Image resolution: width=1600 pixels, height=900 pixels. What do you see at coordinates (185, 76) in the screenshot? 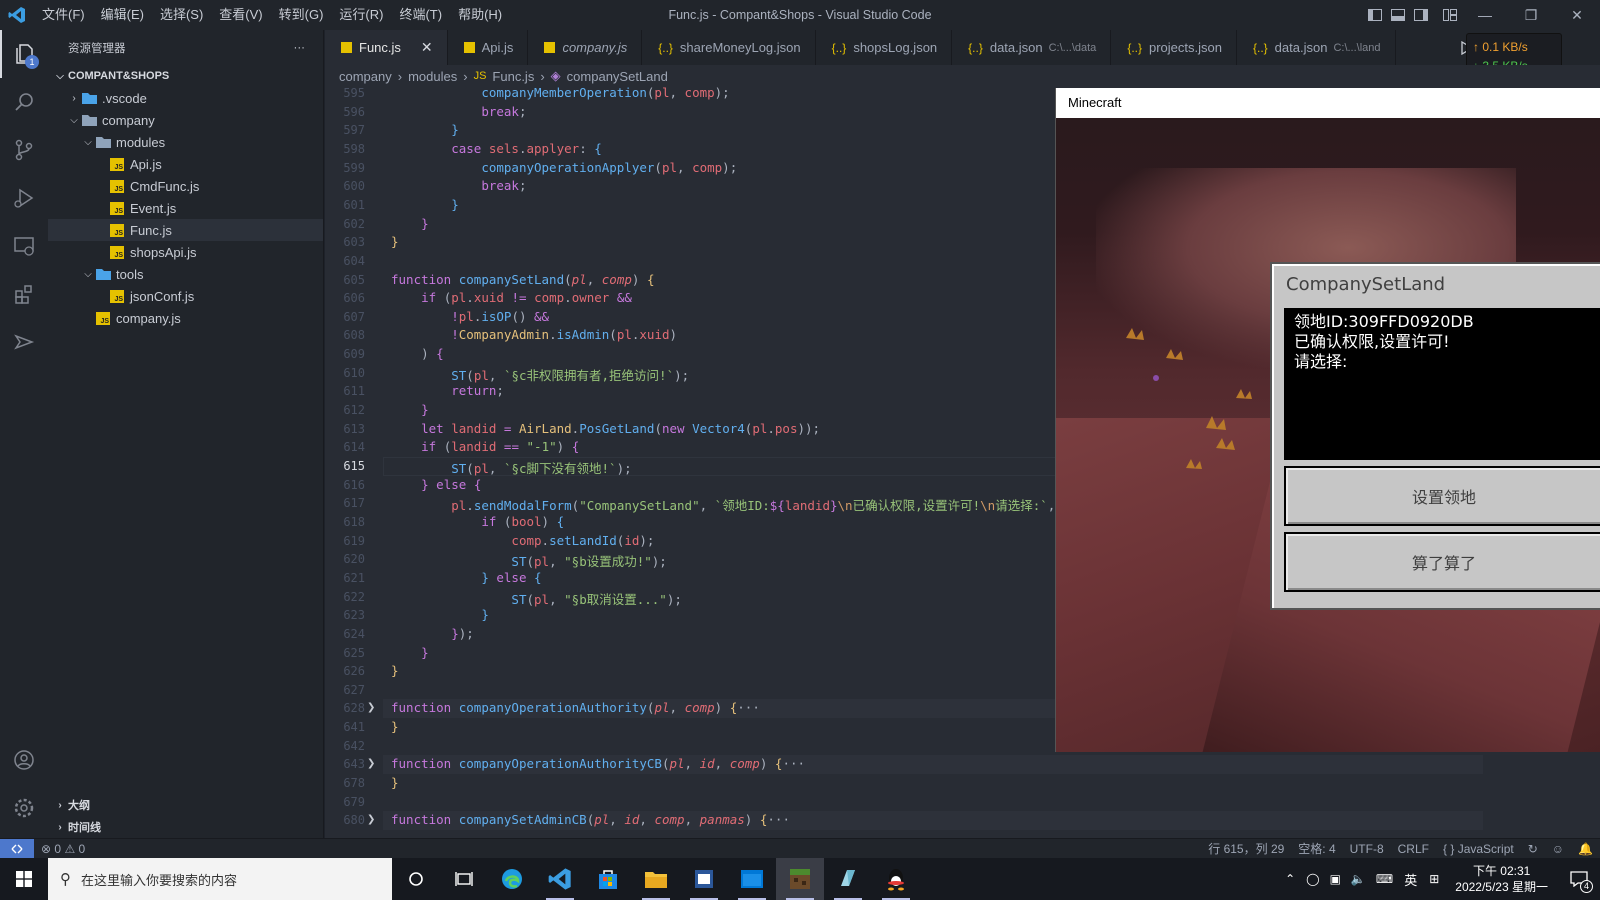
I see `workspace-root: ⌵ COMPANT&SHOPS` at bounding box center [185, 76].